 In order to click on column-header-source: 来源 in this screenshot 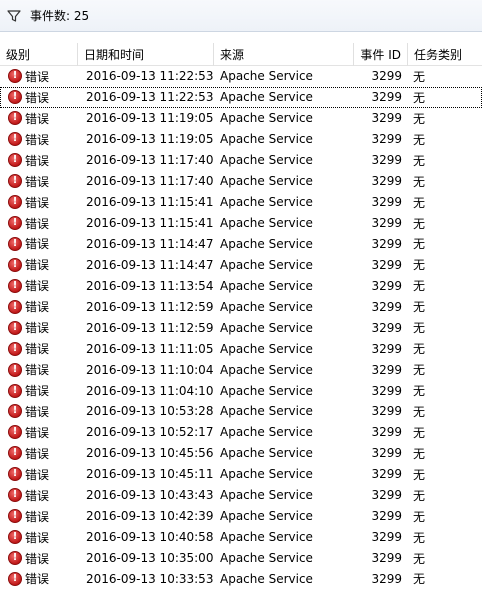, I will do `click(284, 54)`.